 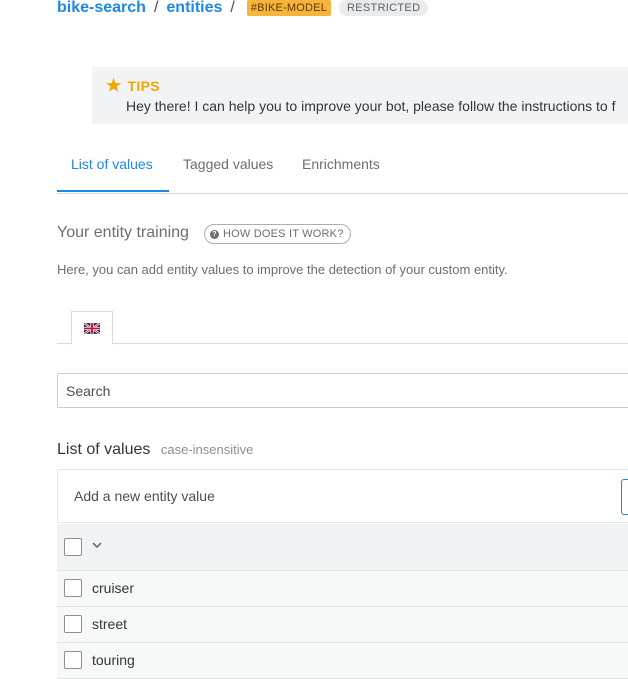 I want to click on add-value-button, so click(x=624, y=497).